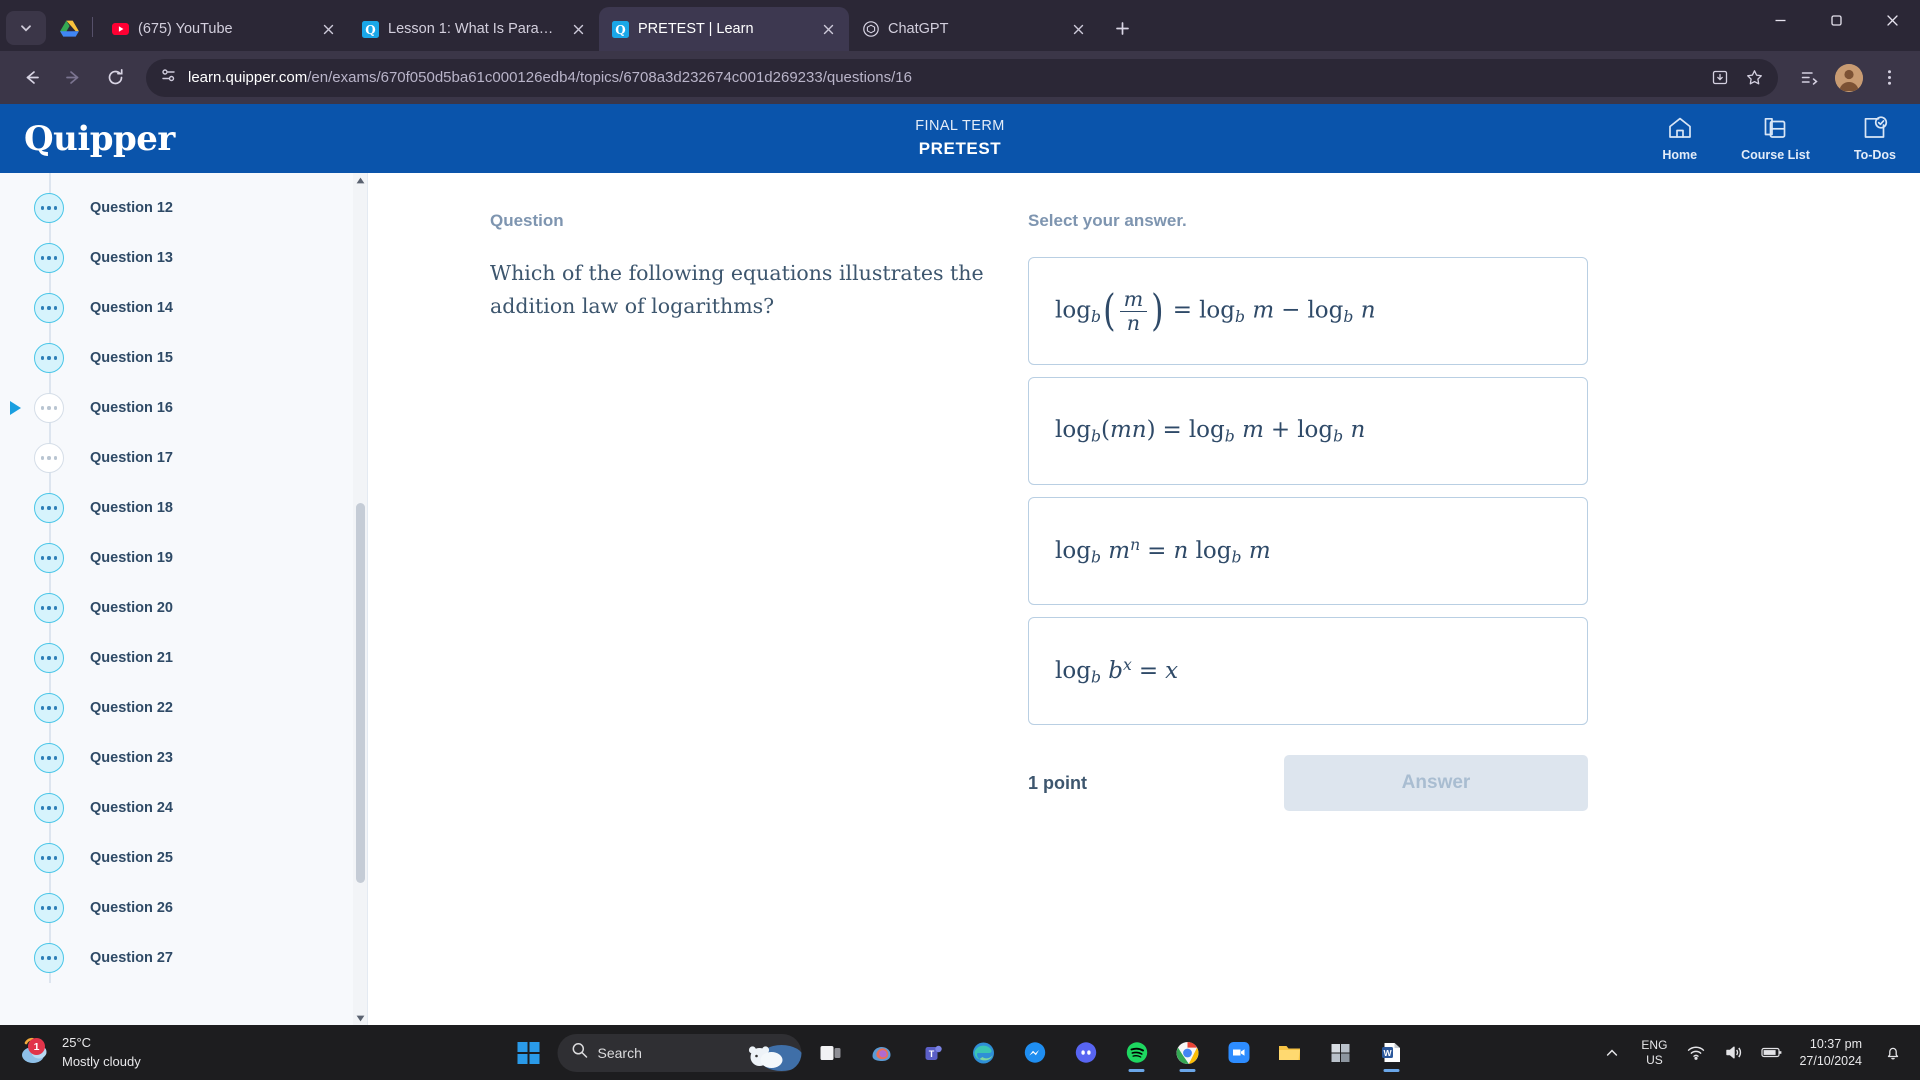 This screenshot has width=1920, height=1080. I want to click on zoom-icon, so click(1239, 1053).